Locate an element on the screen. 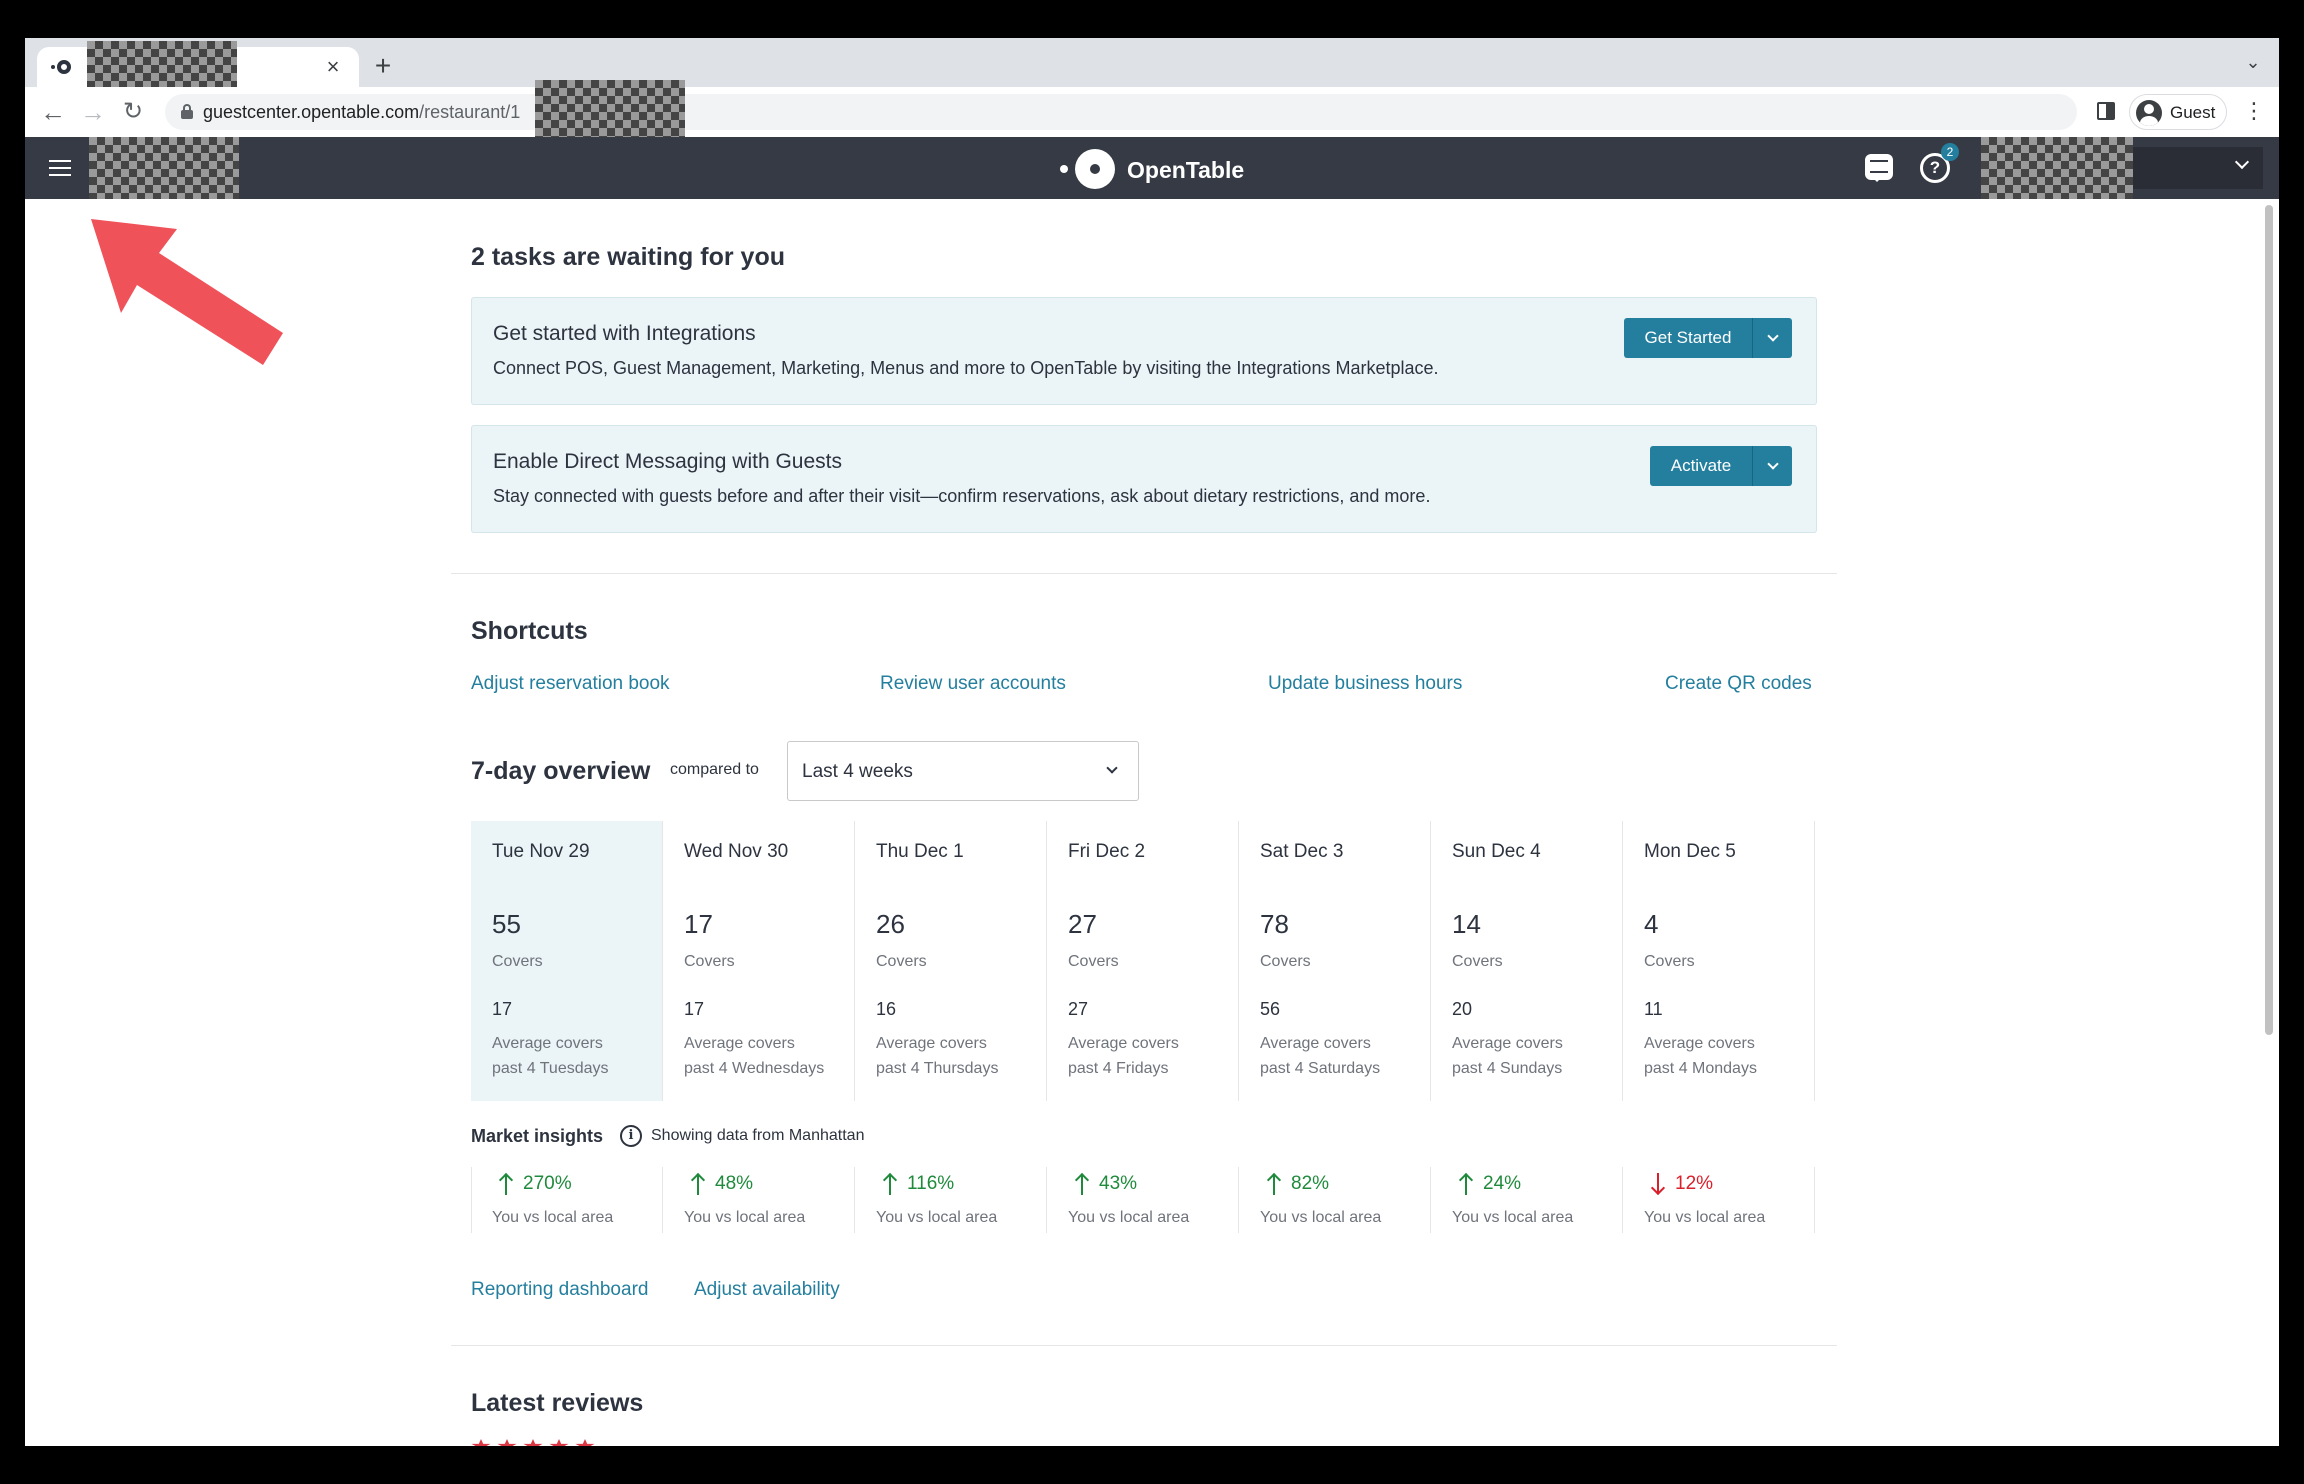 The height and width of the screenshot is (1484, 2304). activate-button: Activate is located at coordinates (1701, 466).